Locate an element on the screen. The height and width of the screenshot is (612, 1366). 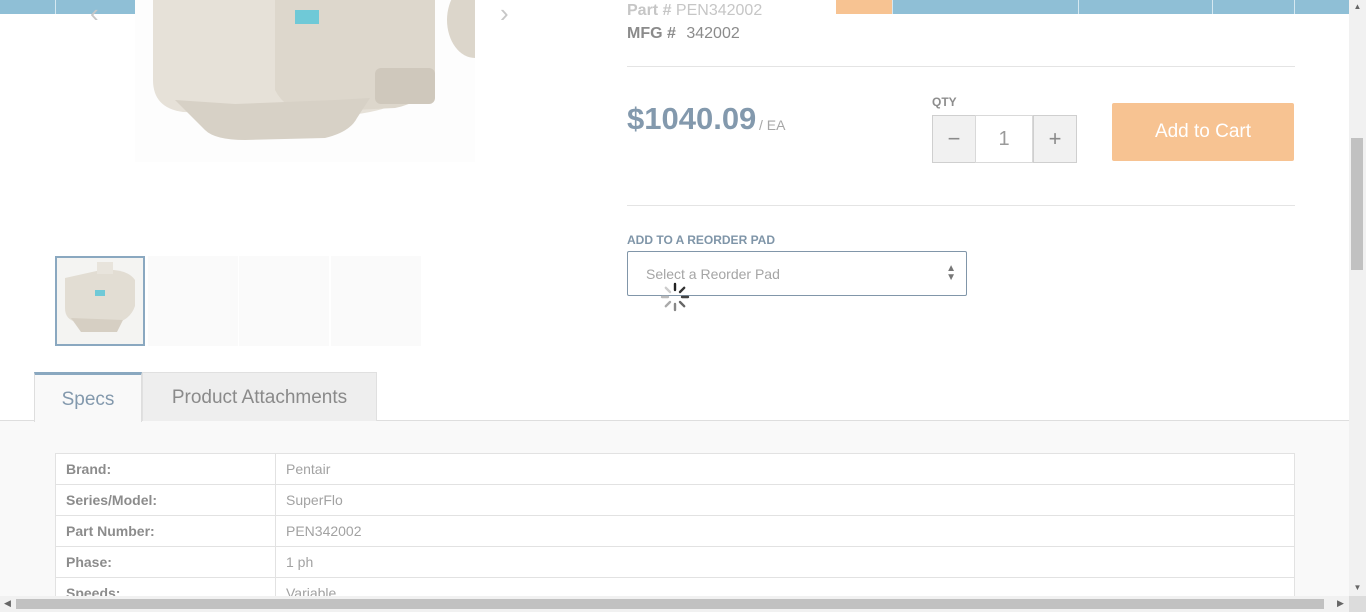
spec-key: Brand: is located at coordinates (165, 469).